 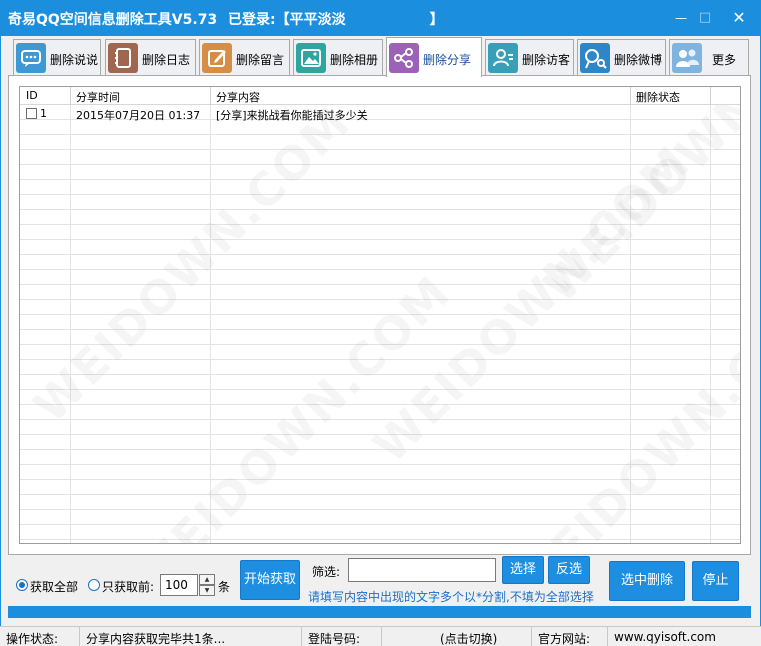 What do you see at coordinates (40, 636) in the screenshot?
I see `op-status-label: 操作状态:` at bounding box center [40, 636].